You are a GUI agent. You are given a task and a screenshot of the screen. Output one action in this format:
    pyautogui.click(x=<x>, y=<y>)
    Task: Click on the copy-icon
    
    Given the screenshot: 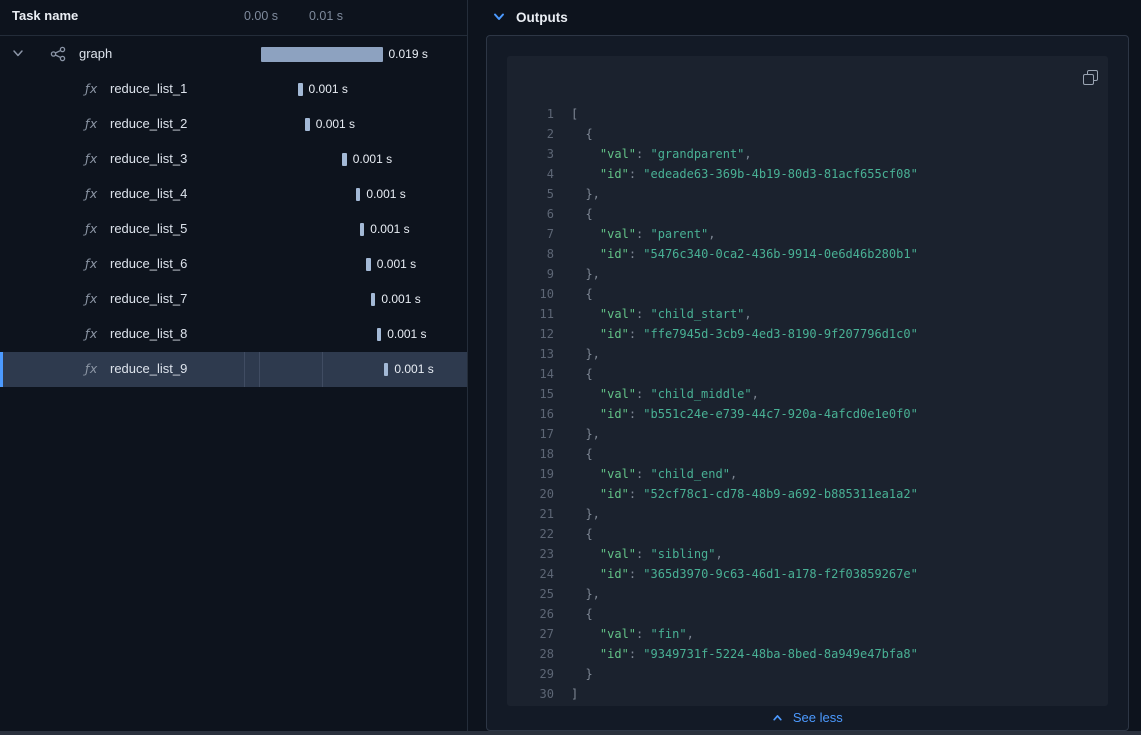 What is the action you would take?
    pyautogui.click(x=1090, y=79)
    